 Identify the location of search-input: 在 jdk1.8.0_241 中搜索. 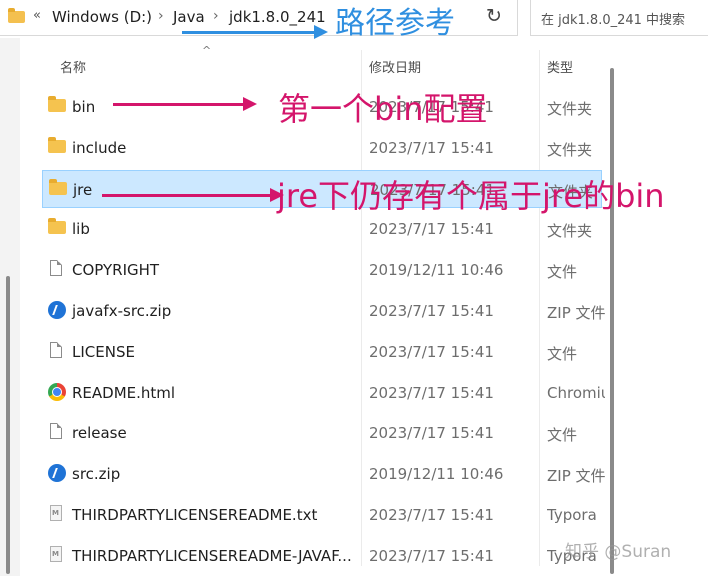
(619, 18).